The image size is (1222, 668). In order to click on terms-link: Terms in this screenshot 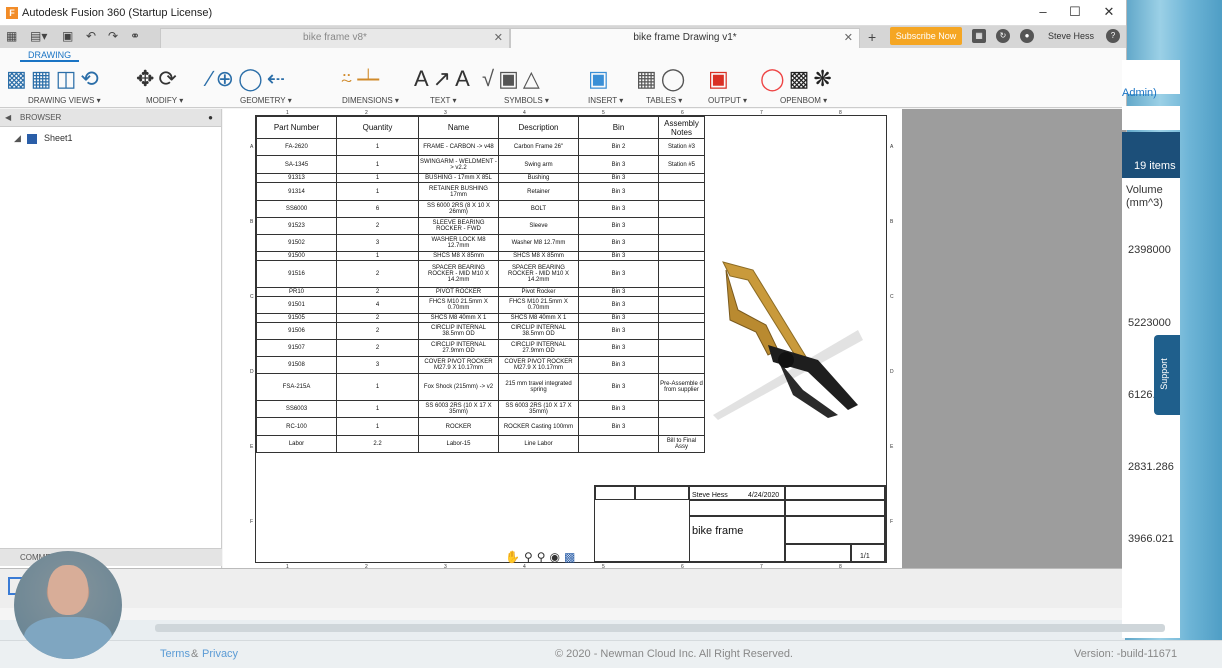, I will do `click(175, 654)`.